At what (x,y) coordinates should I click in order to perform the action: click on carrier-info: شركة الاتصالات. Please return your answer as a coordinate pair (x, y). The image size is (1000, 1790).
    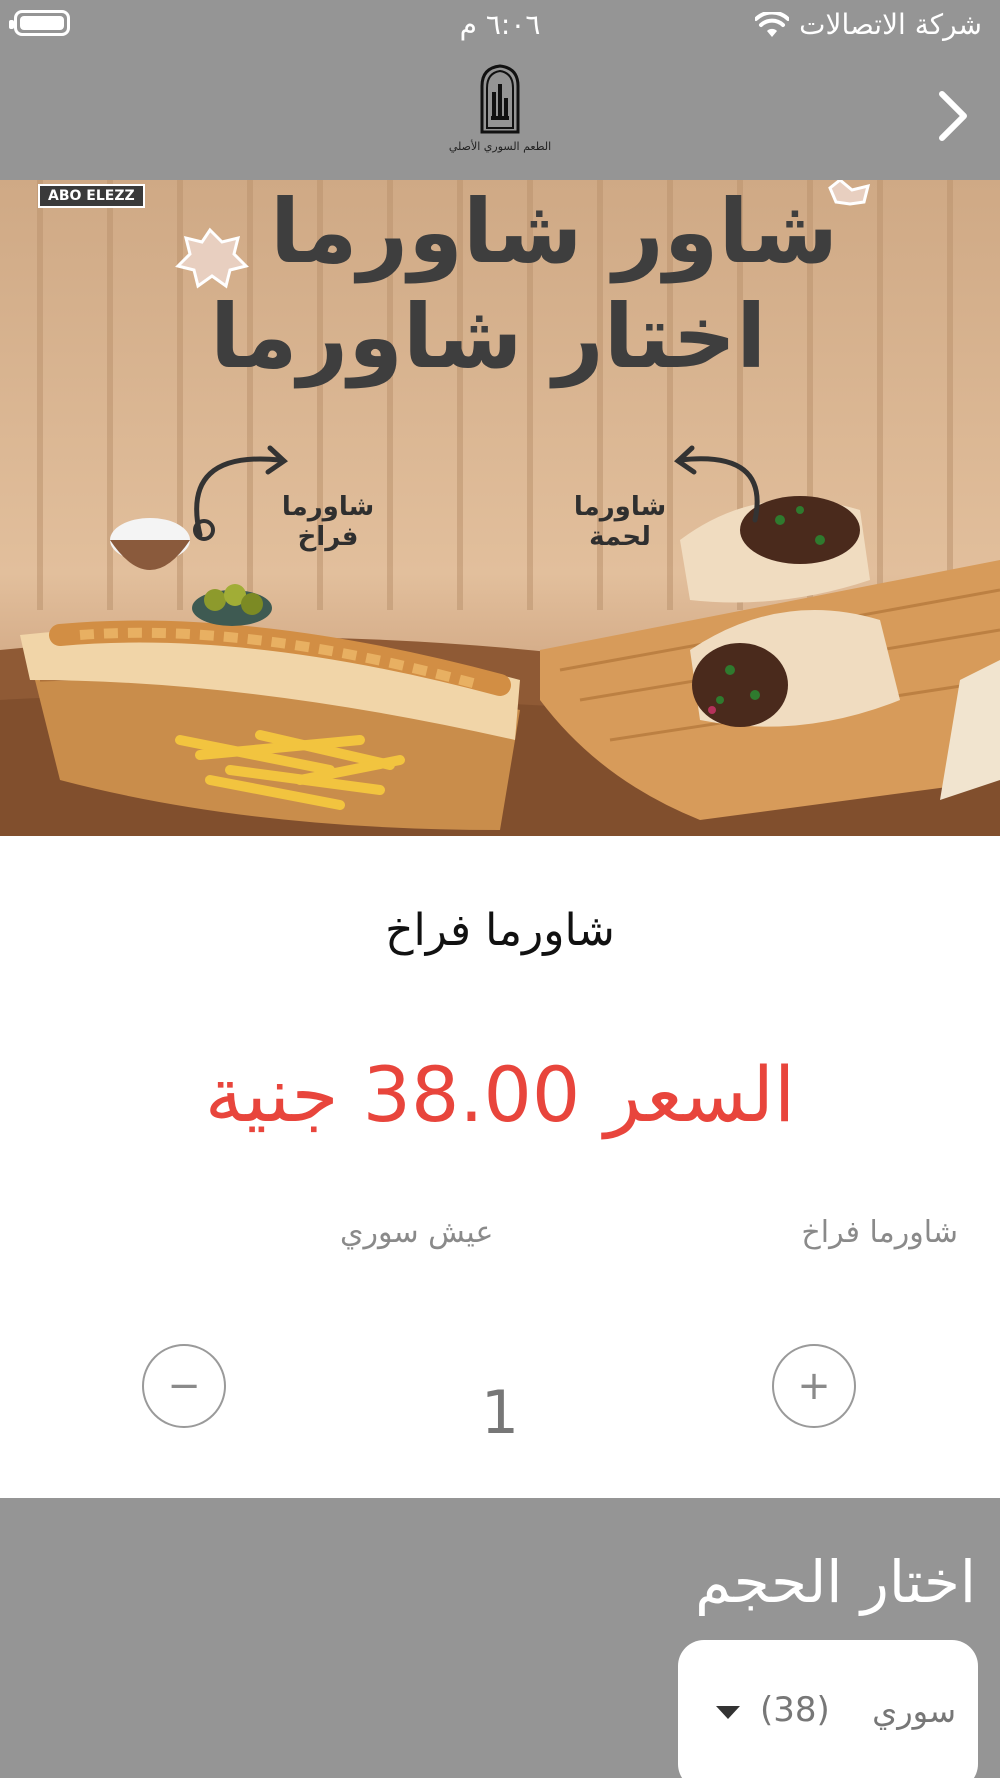
    Looking at the image, I should click on (868, 24).